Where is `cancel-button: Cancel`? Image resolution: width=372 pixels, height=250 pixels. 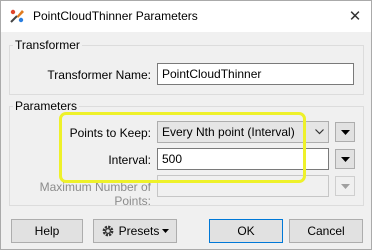 cancel-button: Cancel is located at coordinates (326, 231).